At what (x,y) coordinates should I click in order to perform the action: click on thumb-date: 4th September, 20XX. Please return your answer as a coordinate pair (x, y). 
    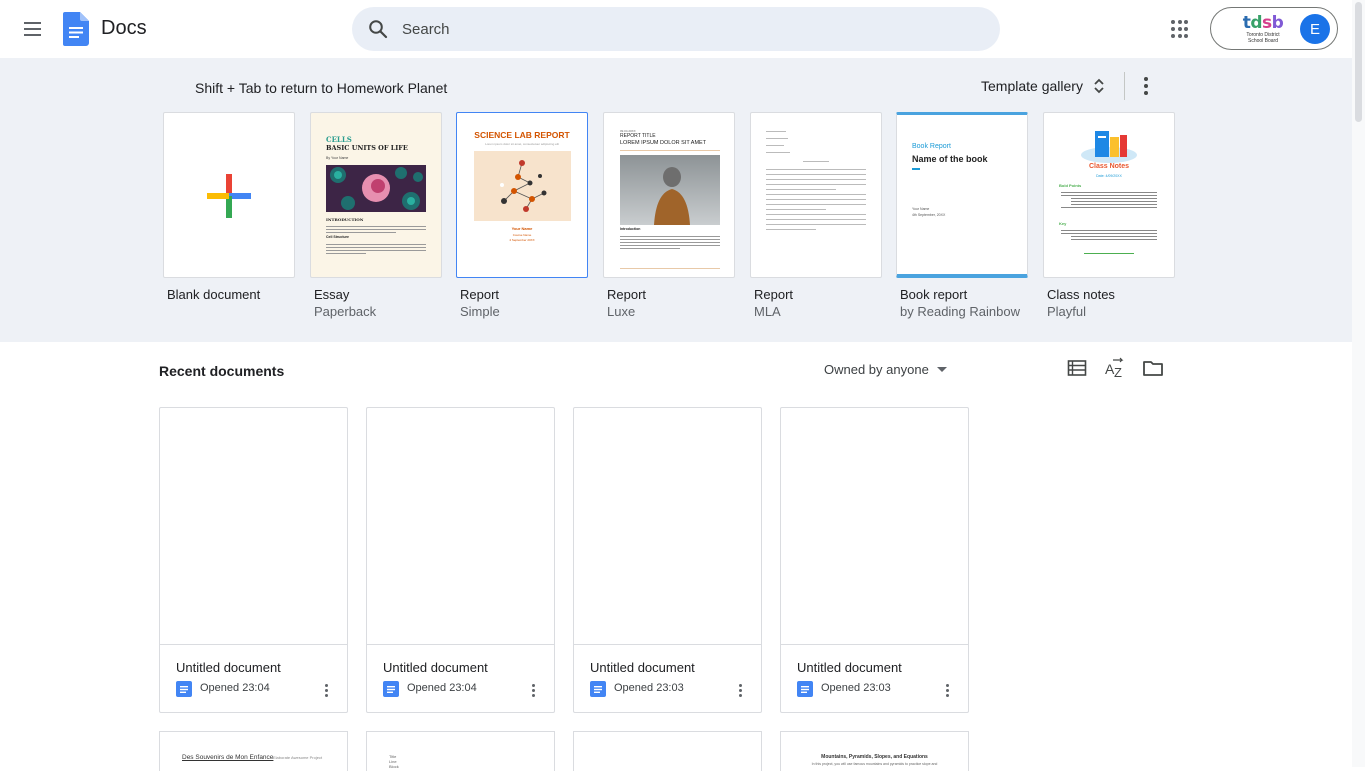
    Looking at the image, I should click on (929, 215).